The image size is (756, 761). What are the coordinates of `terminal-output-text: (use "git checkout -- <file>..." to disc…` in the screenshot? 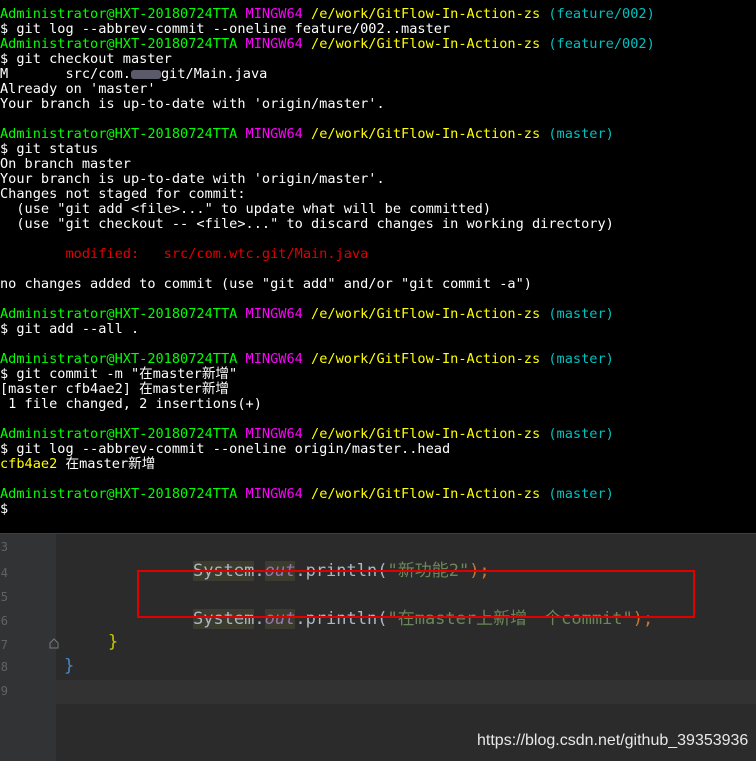 It's located at (307, 224).